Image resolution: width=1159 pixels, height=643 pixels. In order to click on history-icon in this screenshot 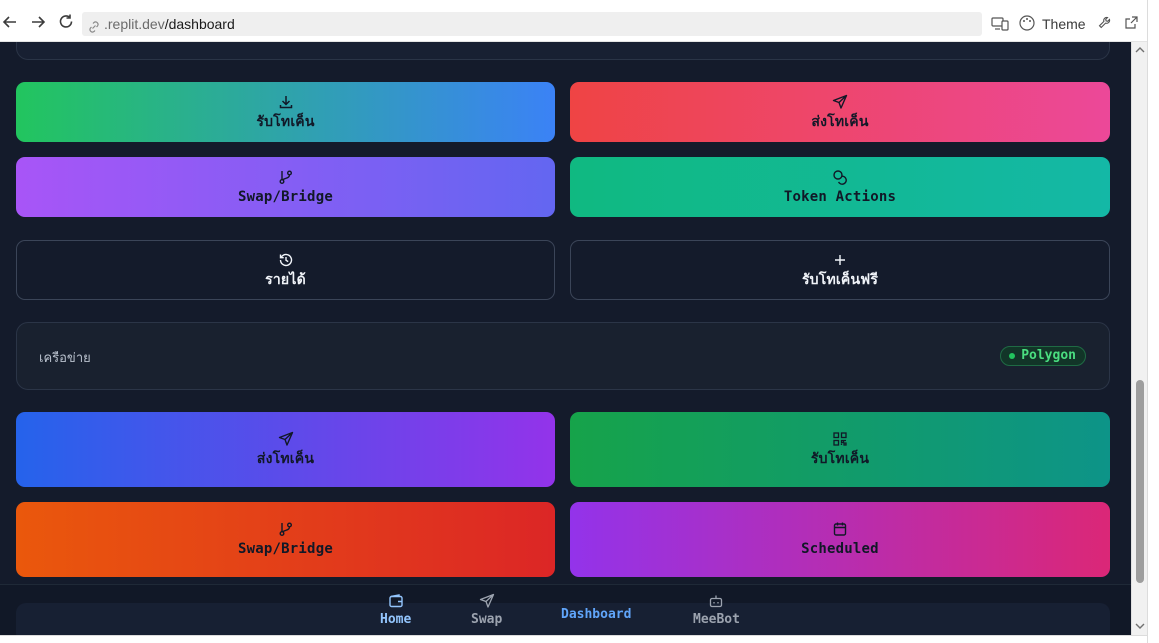, I will do `click(285, 259)`.